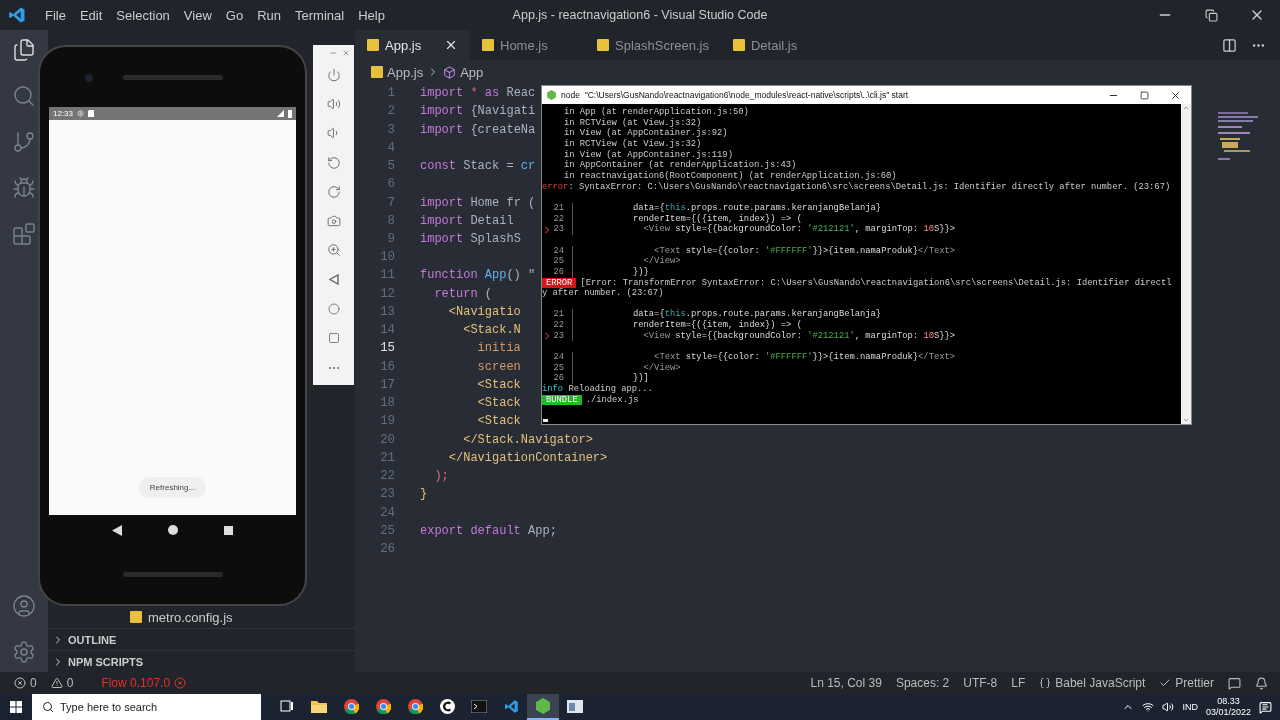 This screenshot has height=720, width=1280. I want to click on warning-count: 0, so click(70, 683).